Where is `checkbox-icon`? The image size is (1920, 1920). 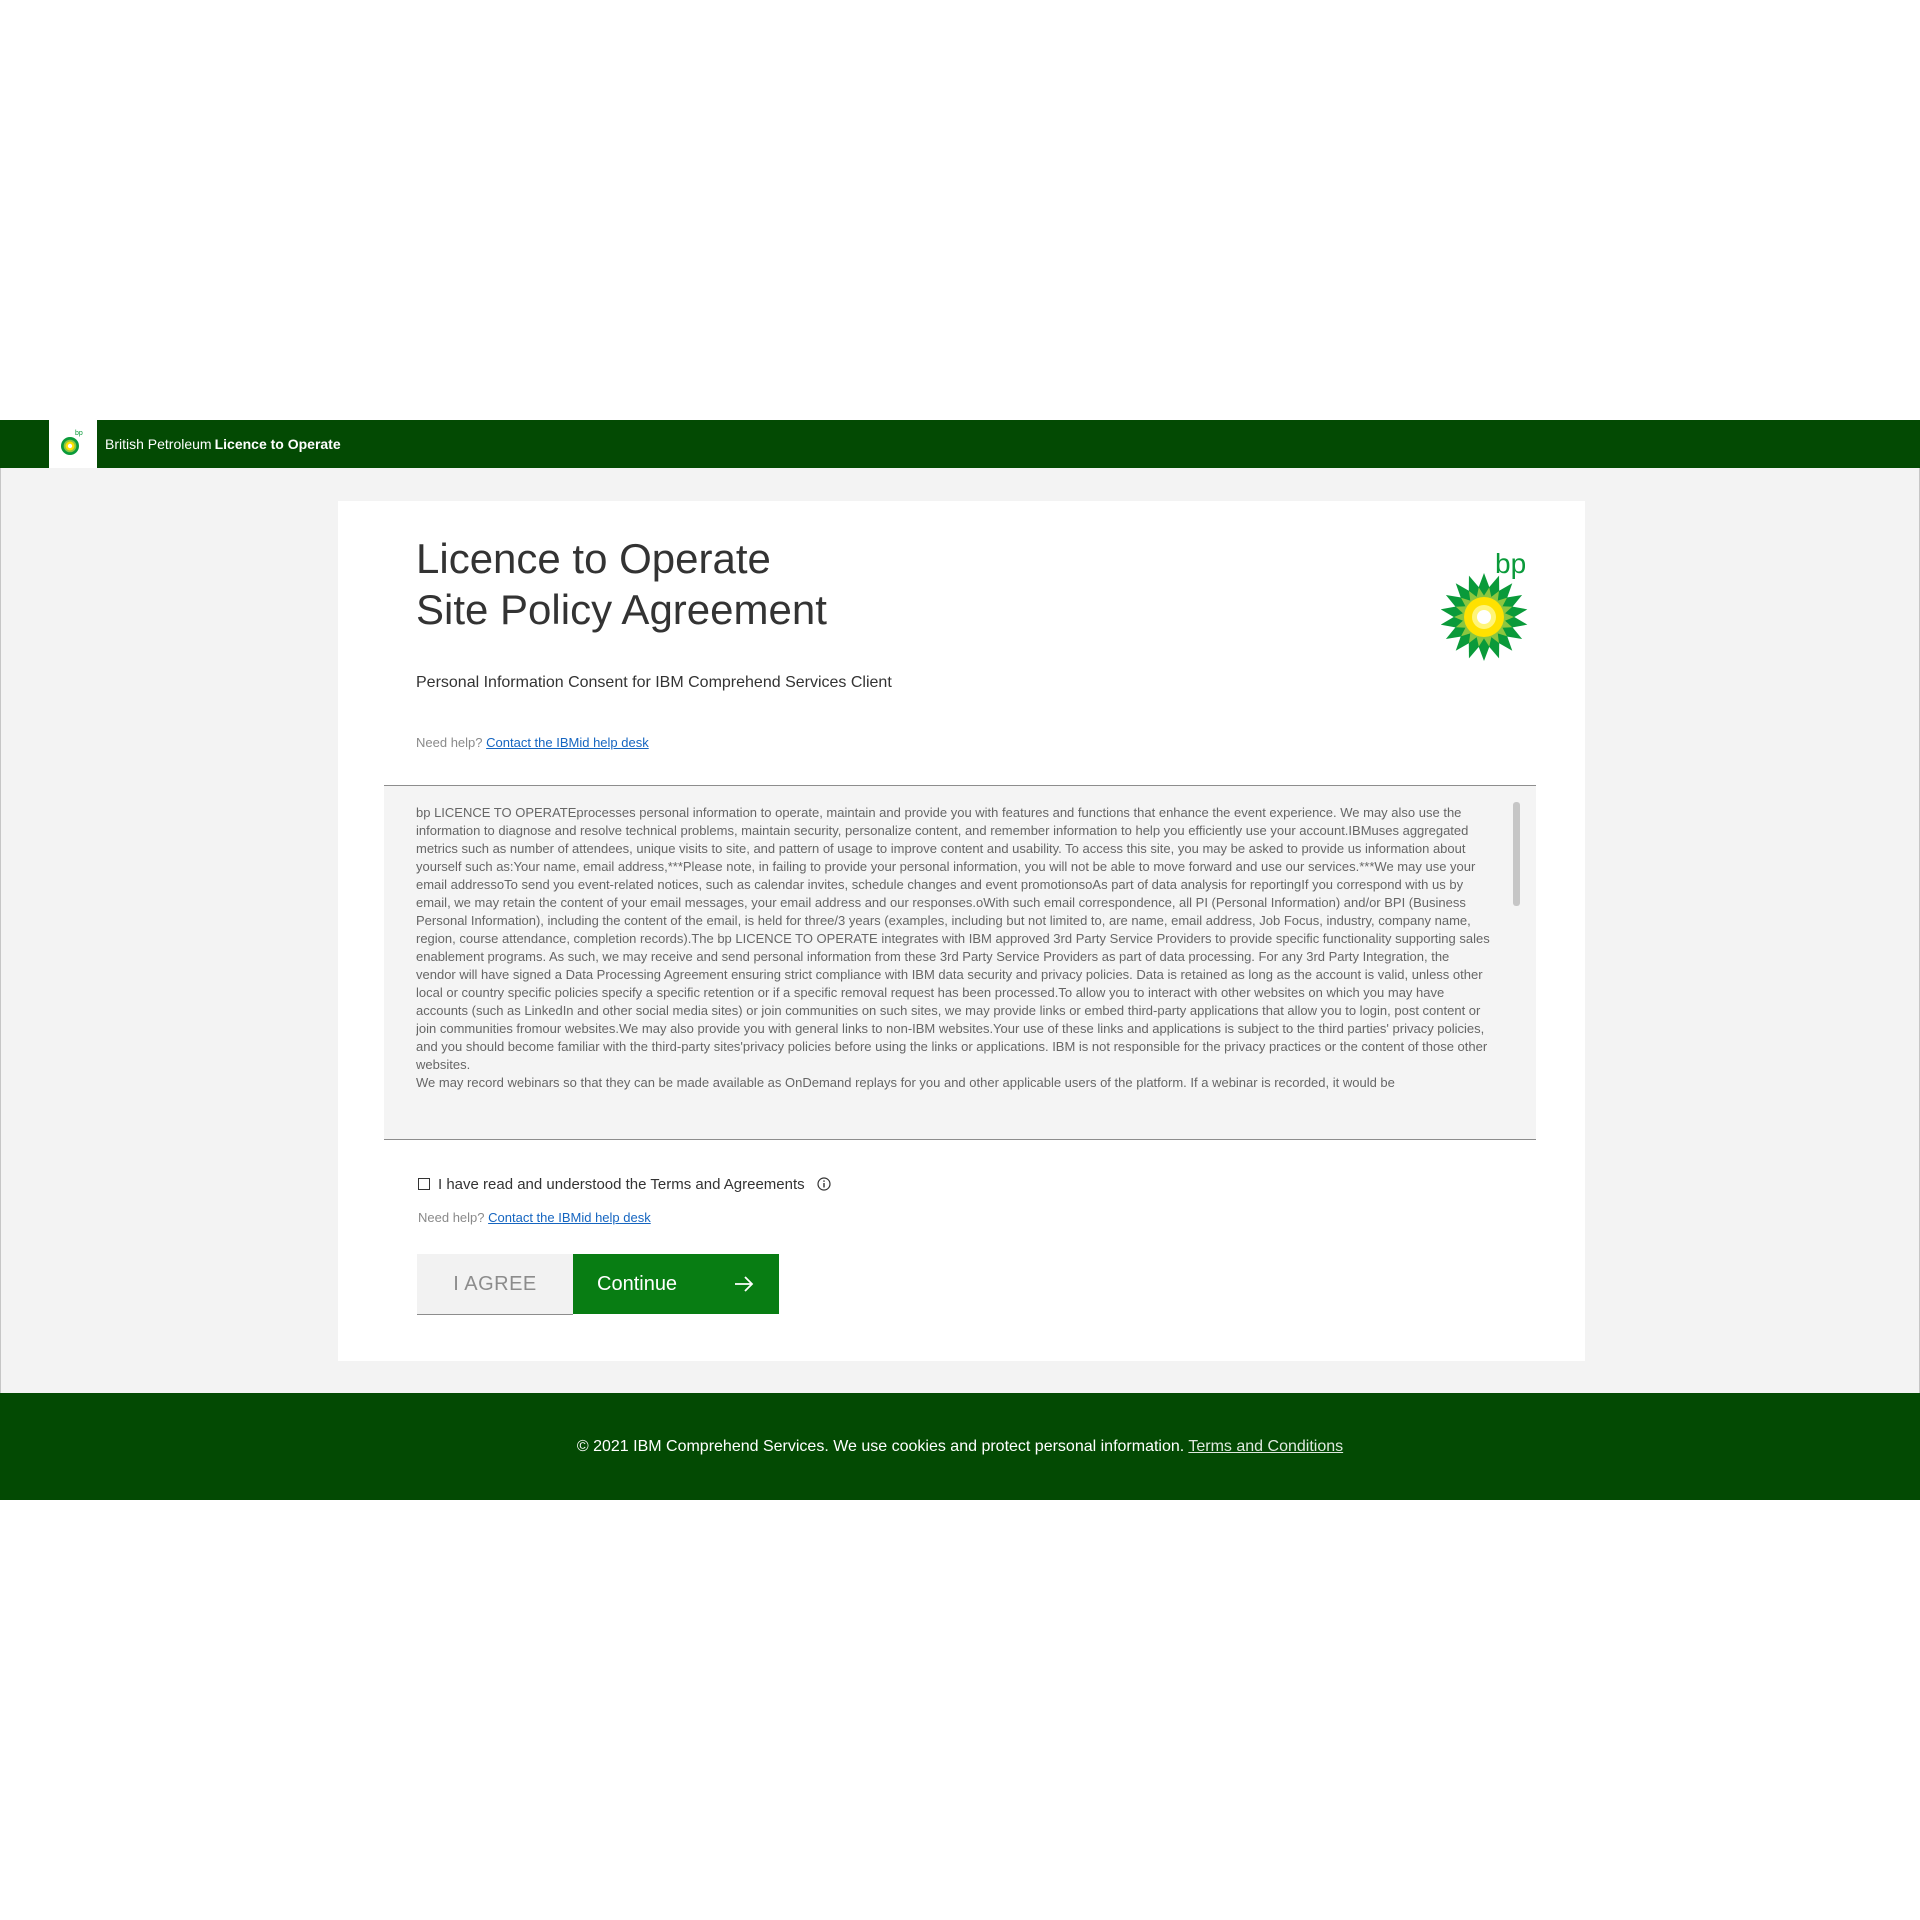
checkbox-icon is located at coordinates (424, 1184).